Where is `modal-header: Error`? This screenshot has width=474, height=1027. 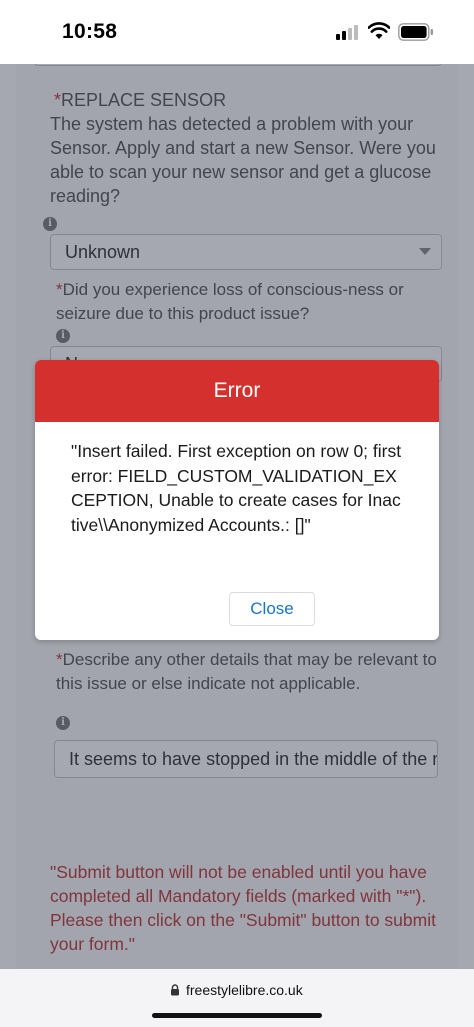
modal-header: Error is located at coordinates (237, 391).